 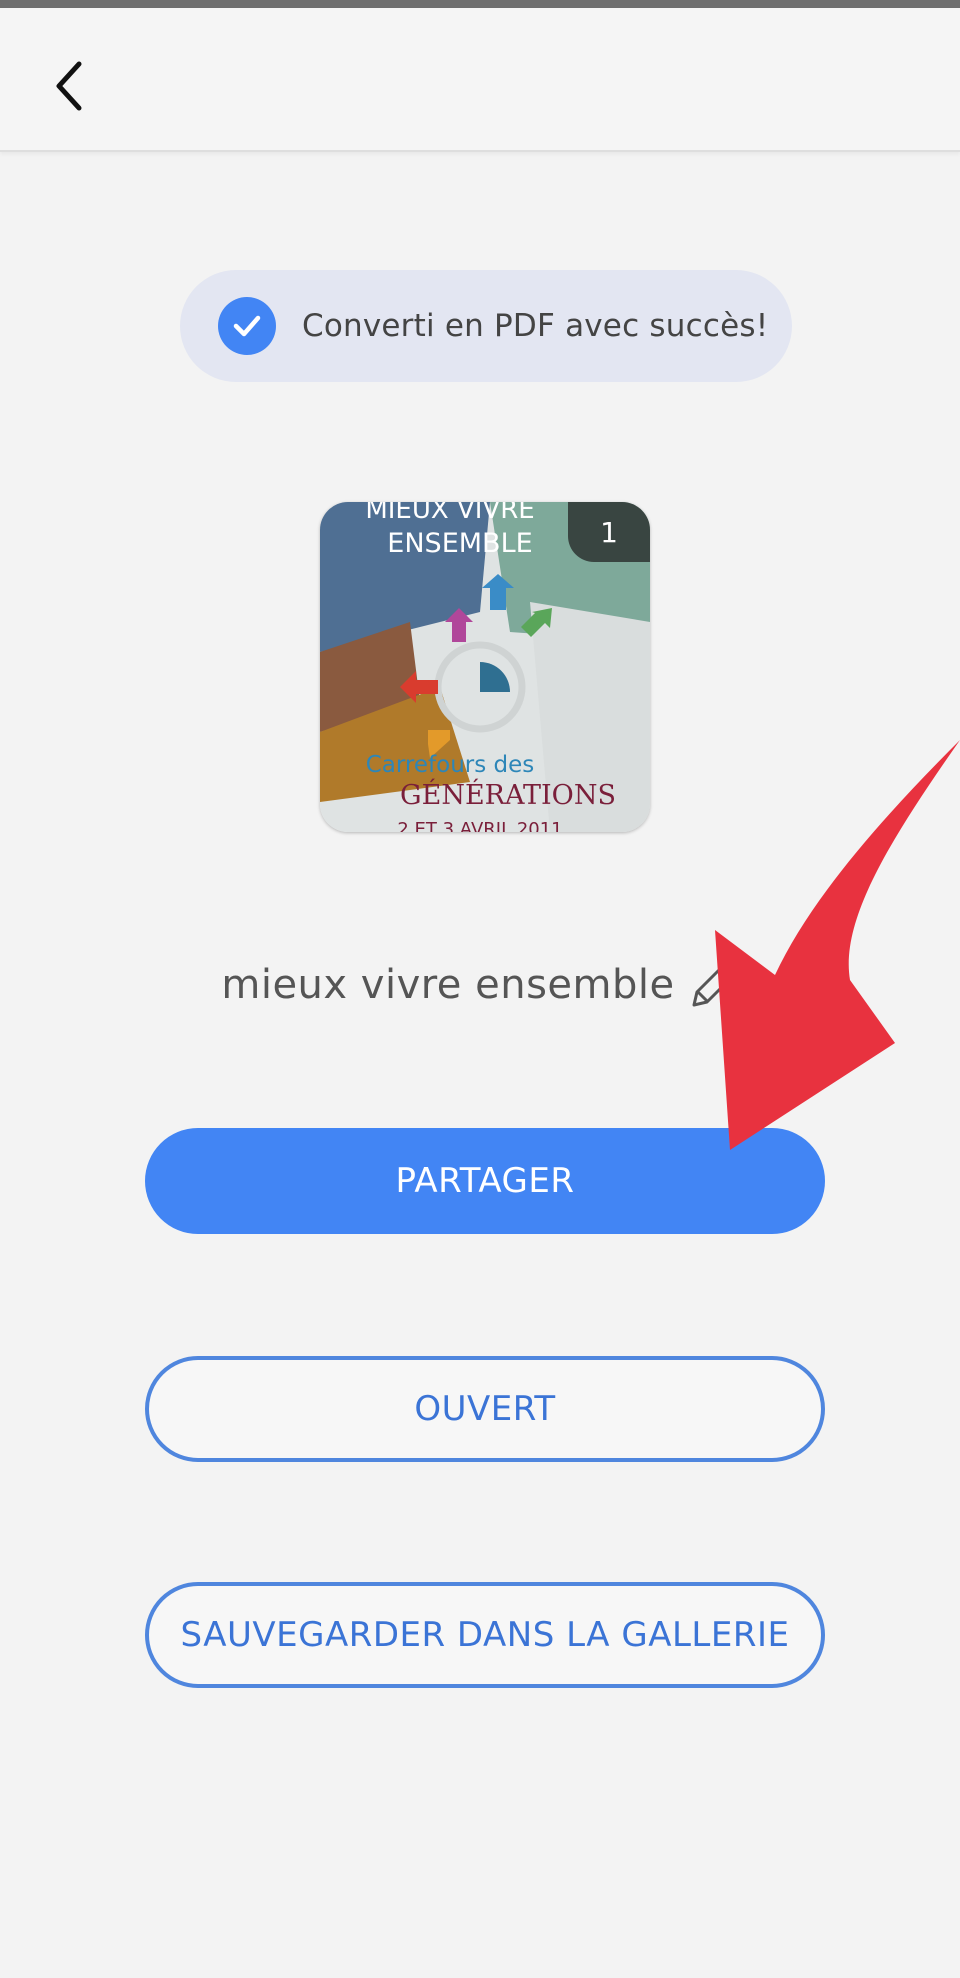 I want to click on success-banner: Converti en PDF avec succès!, so click(x=486, y=326).